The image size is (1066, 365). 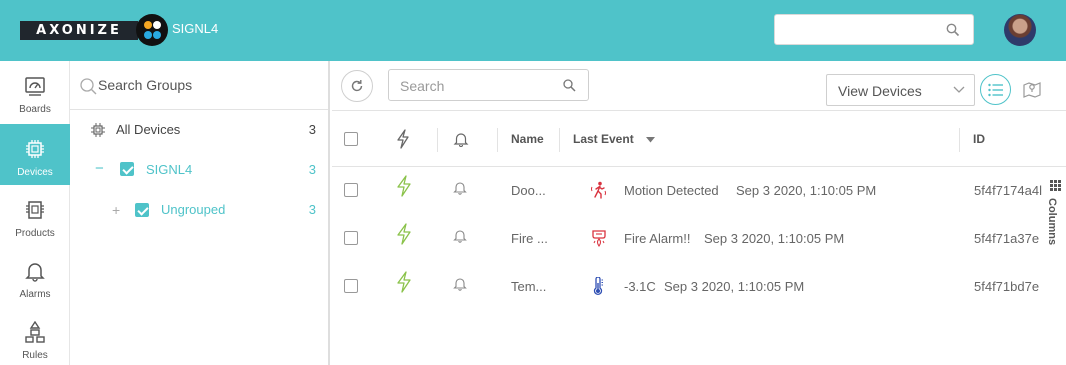 I want to click on device-id: 5f4f71bd7e, so click(x=1007, y=286).